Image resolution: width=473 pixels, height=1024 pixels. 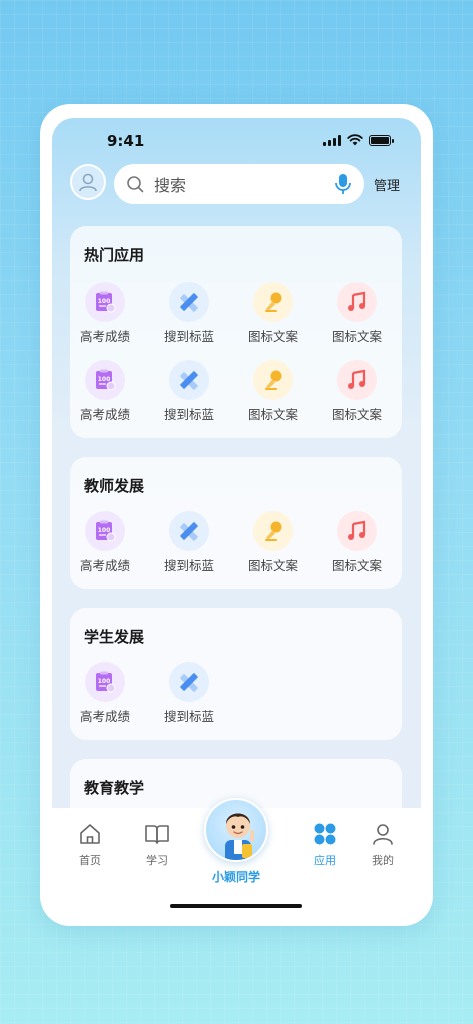 What do you see at coordinates (383, 834) in the screenshot?
I see `user-icon` at bounding box center [383, 834].